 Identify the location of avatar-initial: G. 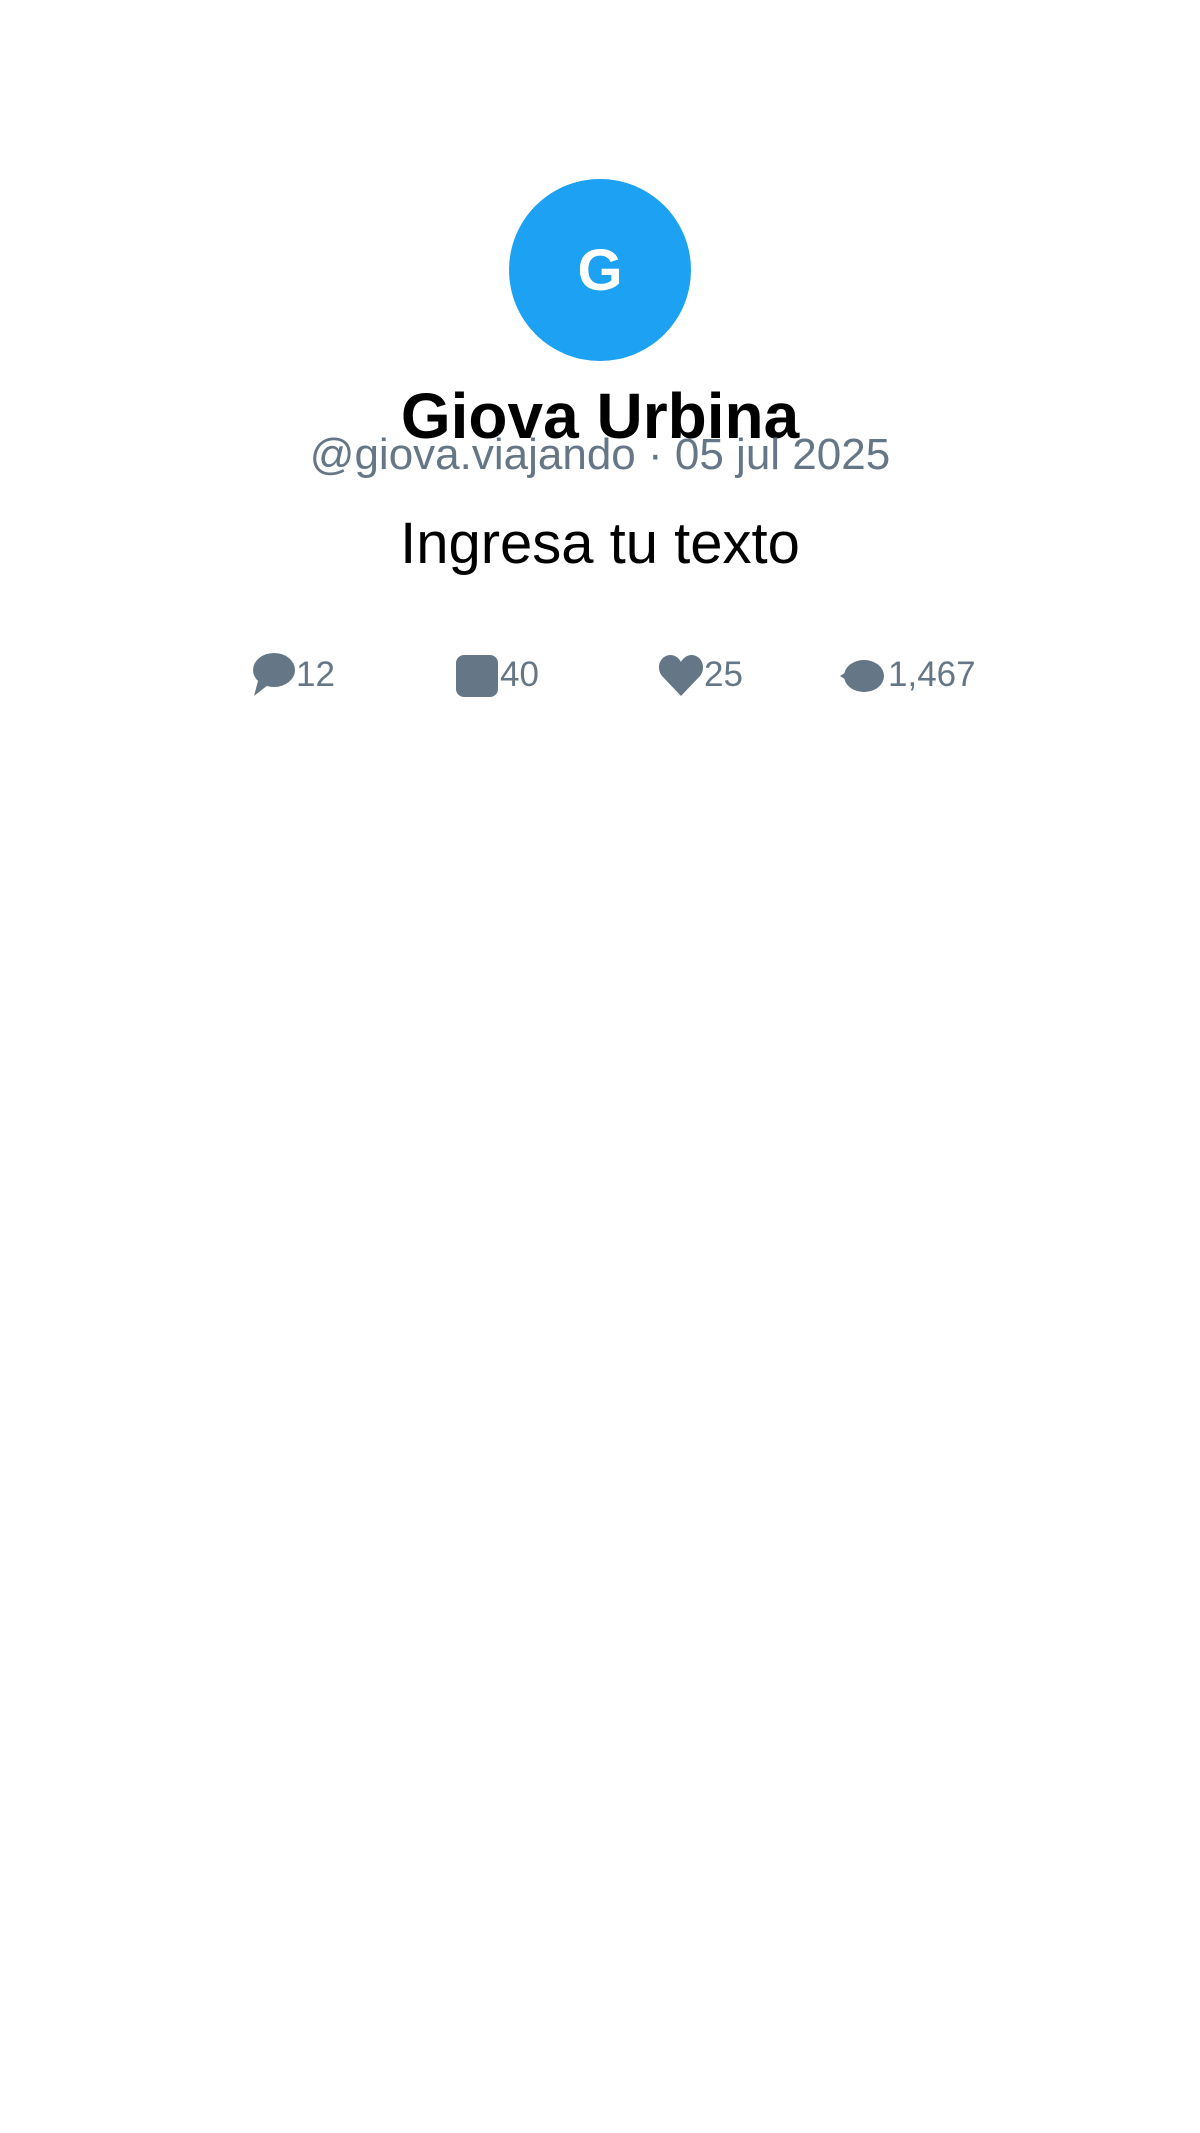
(600, 270).